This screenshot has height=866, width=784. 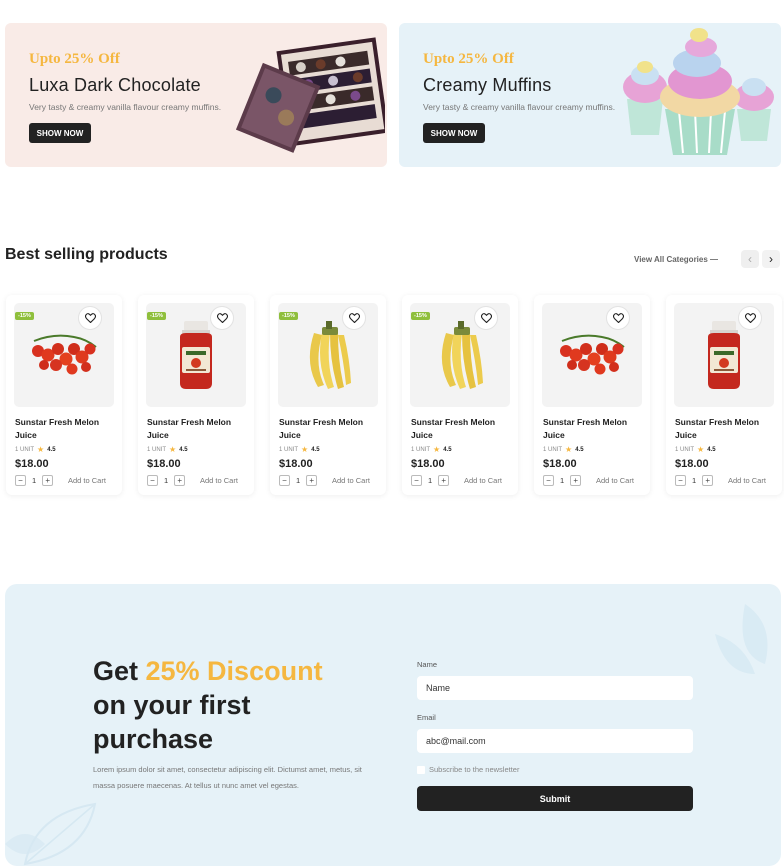 I want to click on banner-title: Creamy Muffins, so click(x=487, y=85).